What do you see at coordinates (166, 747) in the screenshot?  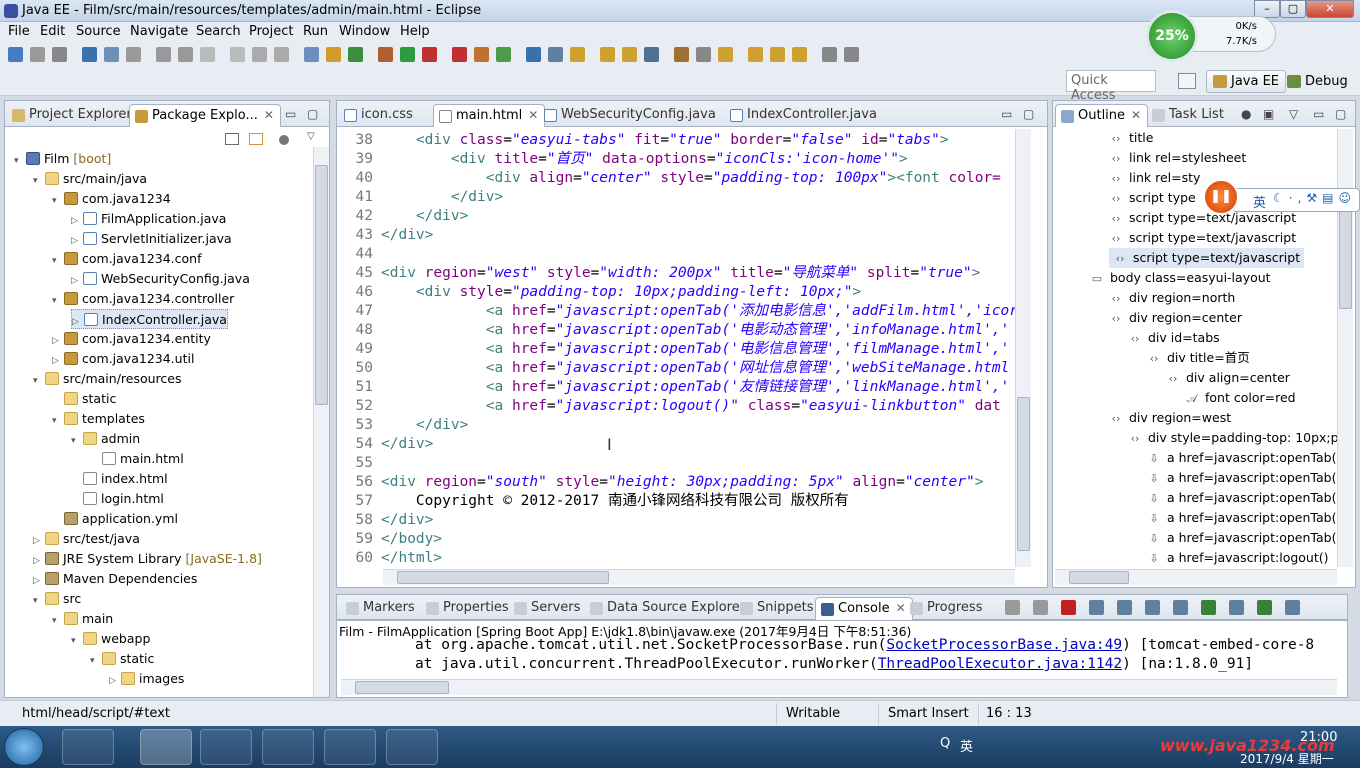 I see `taskbar-eclipse-icon` at bounding box center [166, 747].